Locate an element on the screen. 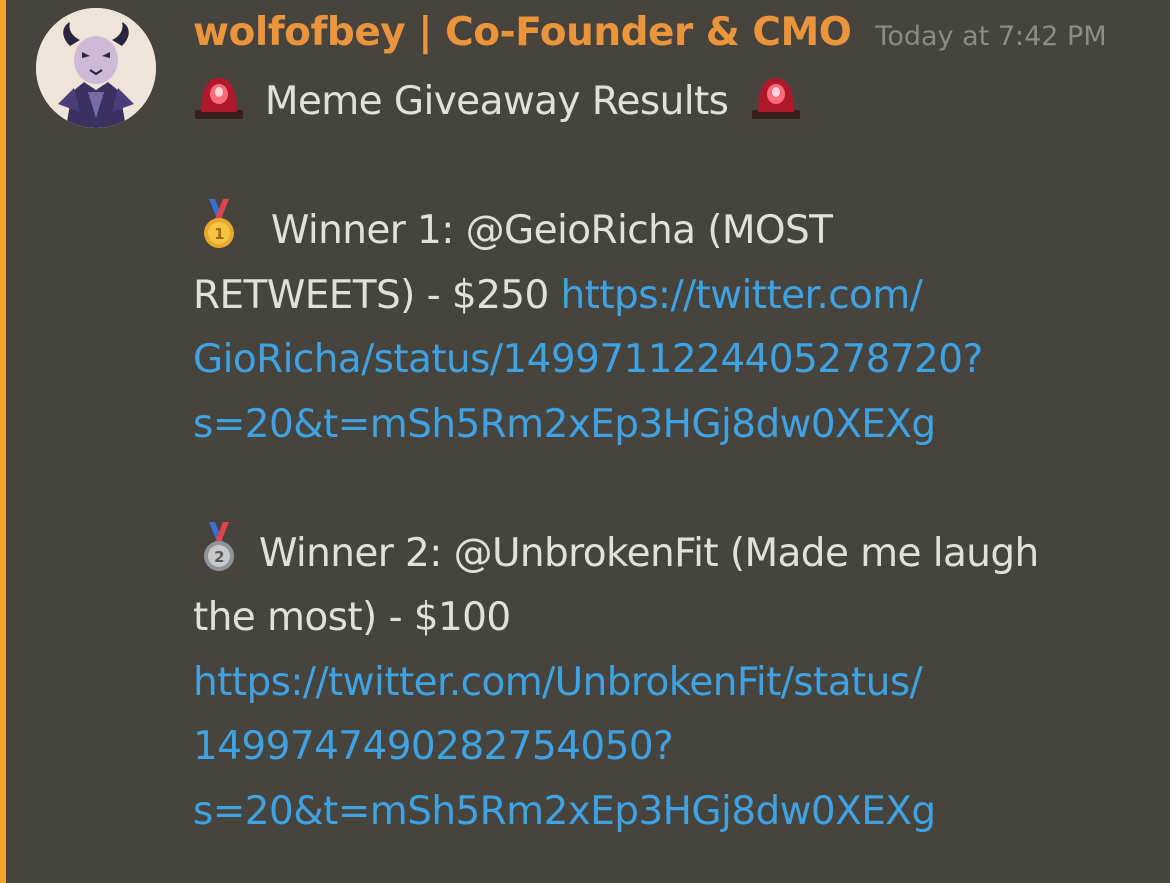  horned-character-avatar is located at coordinates (96, 68).